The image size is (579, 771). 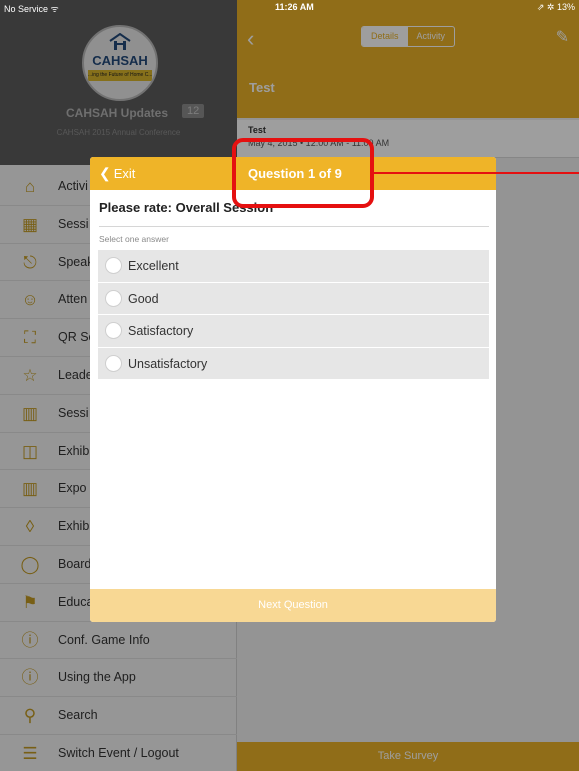 I want to click on exit-button: ❮ Exit, so click(x=117, y=173).